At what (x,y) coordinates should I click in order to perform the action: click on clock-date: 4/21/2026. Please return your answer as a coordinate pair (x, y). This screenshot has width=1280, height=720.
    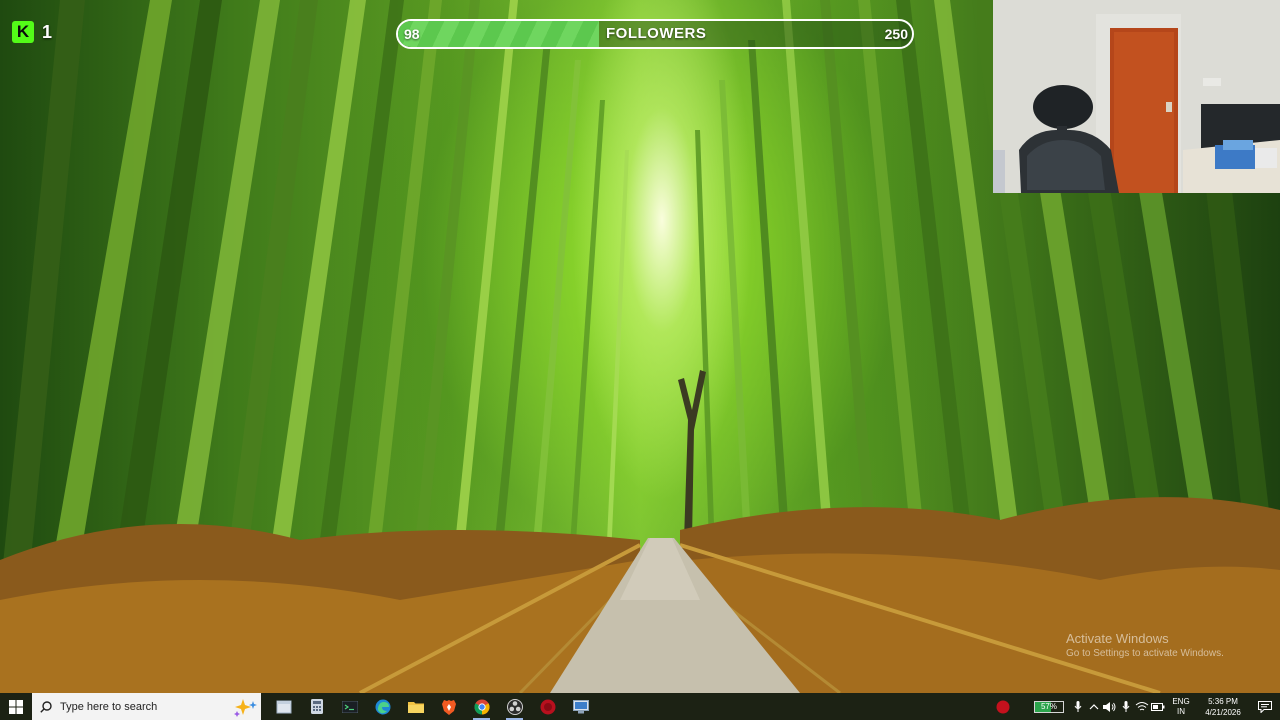
    Looking at the image, I should click on (1223, 712).